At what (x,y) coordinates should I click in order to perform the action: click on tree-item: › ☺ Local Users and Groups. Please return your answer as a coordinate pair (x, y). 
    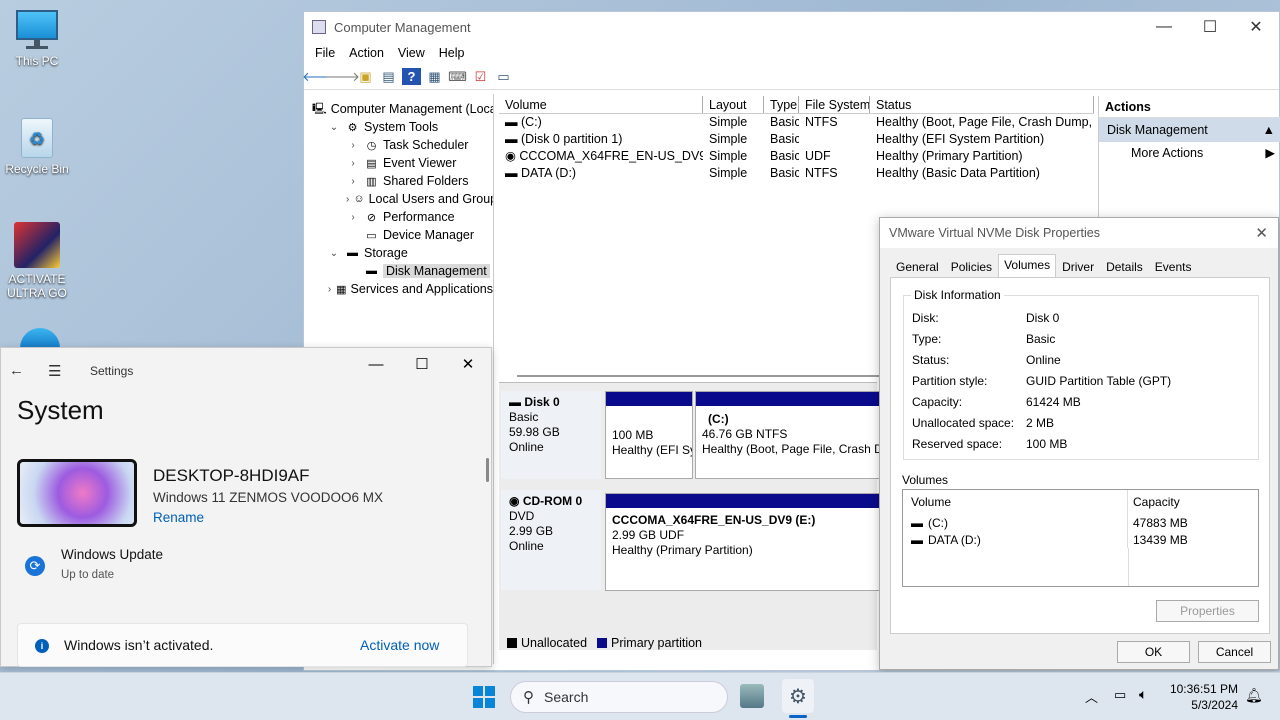
    Looking at the image, I should click on (398, 199).